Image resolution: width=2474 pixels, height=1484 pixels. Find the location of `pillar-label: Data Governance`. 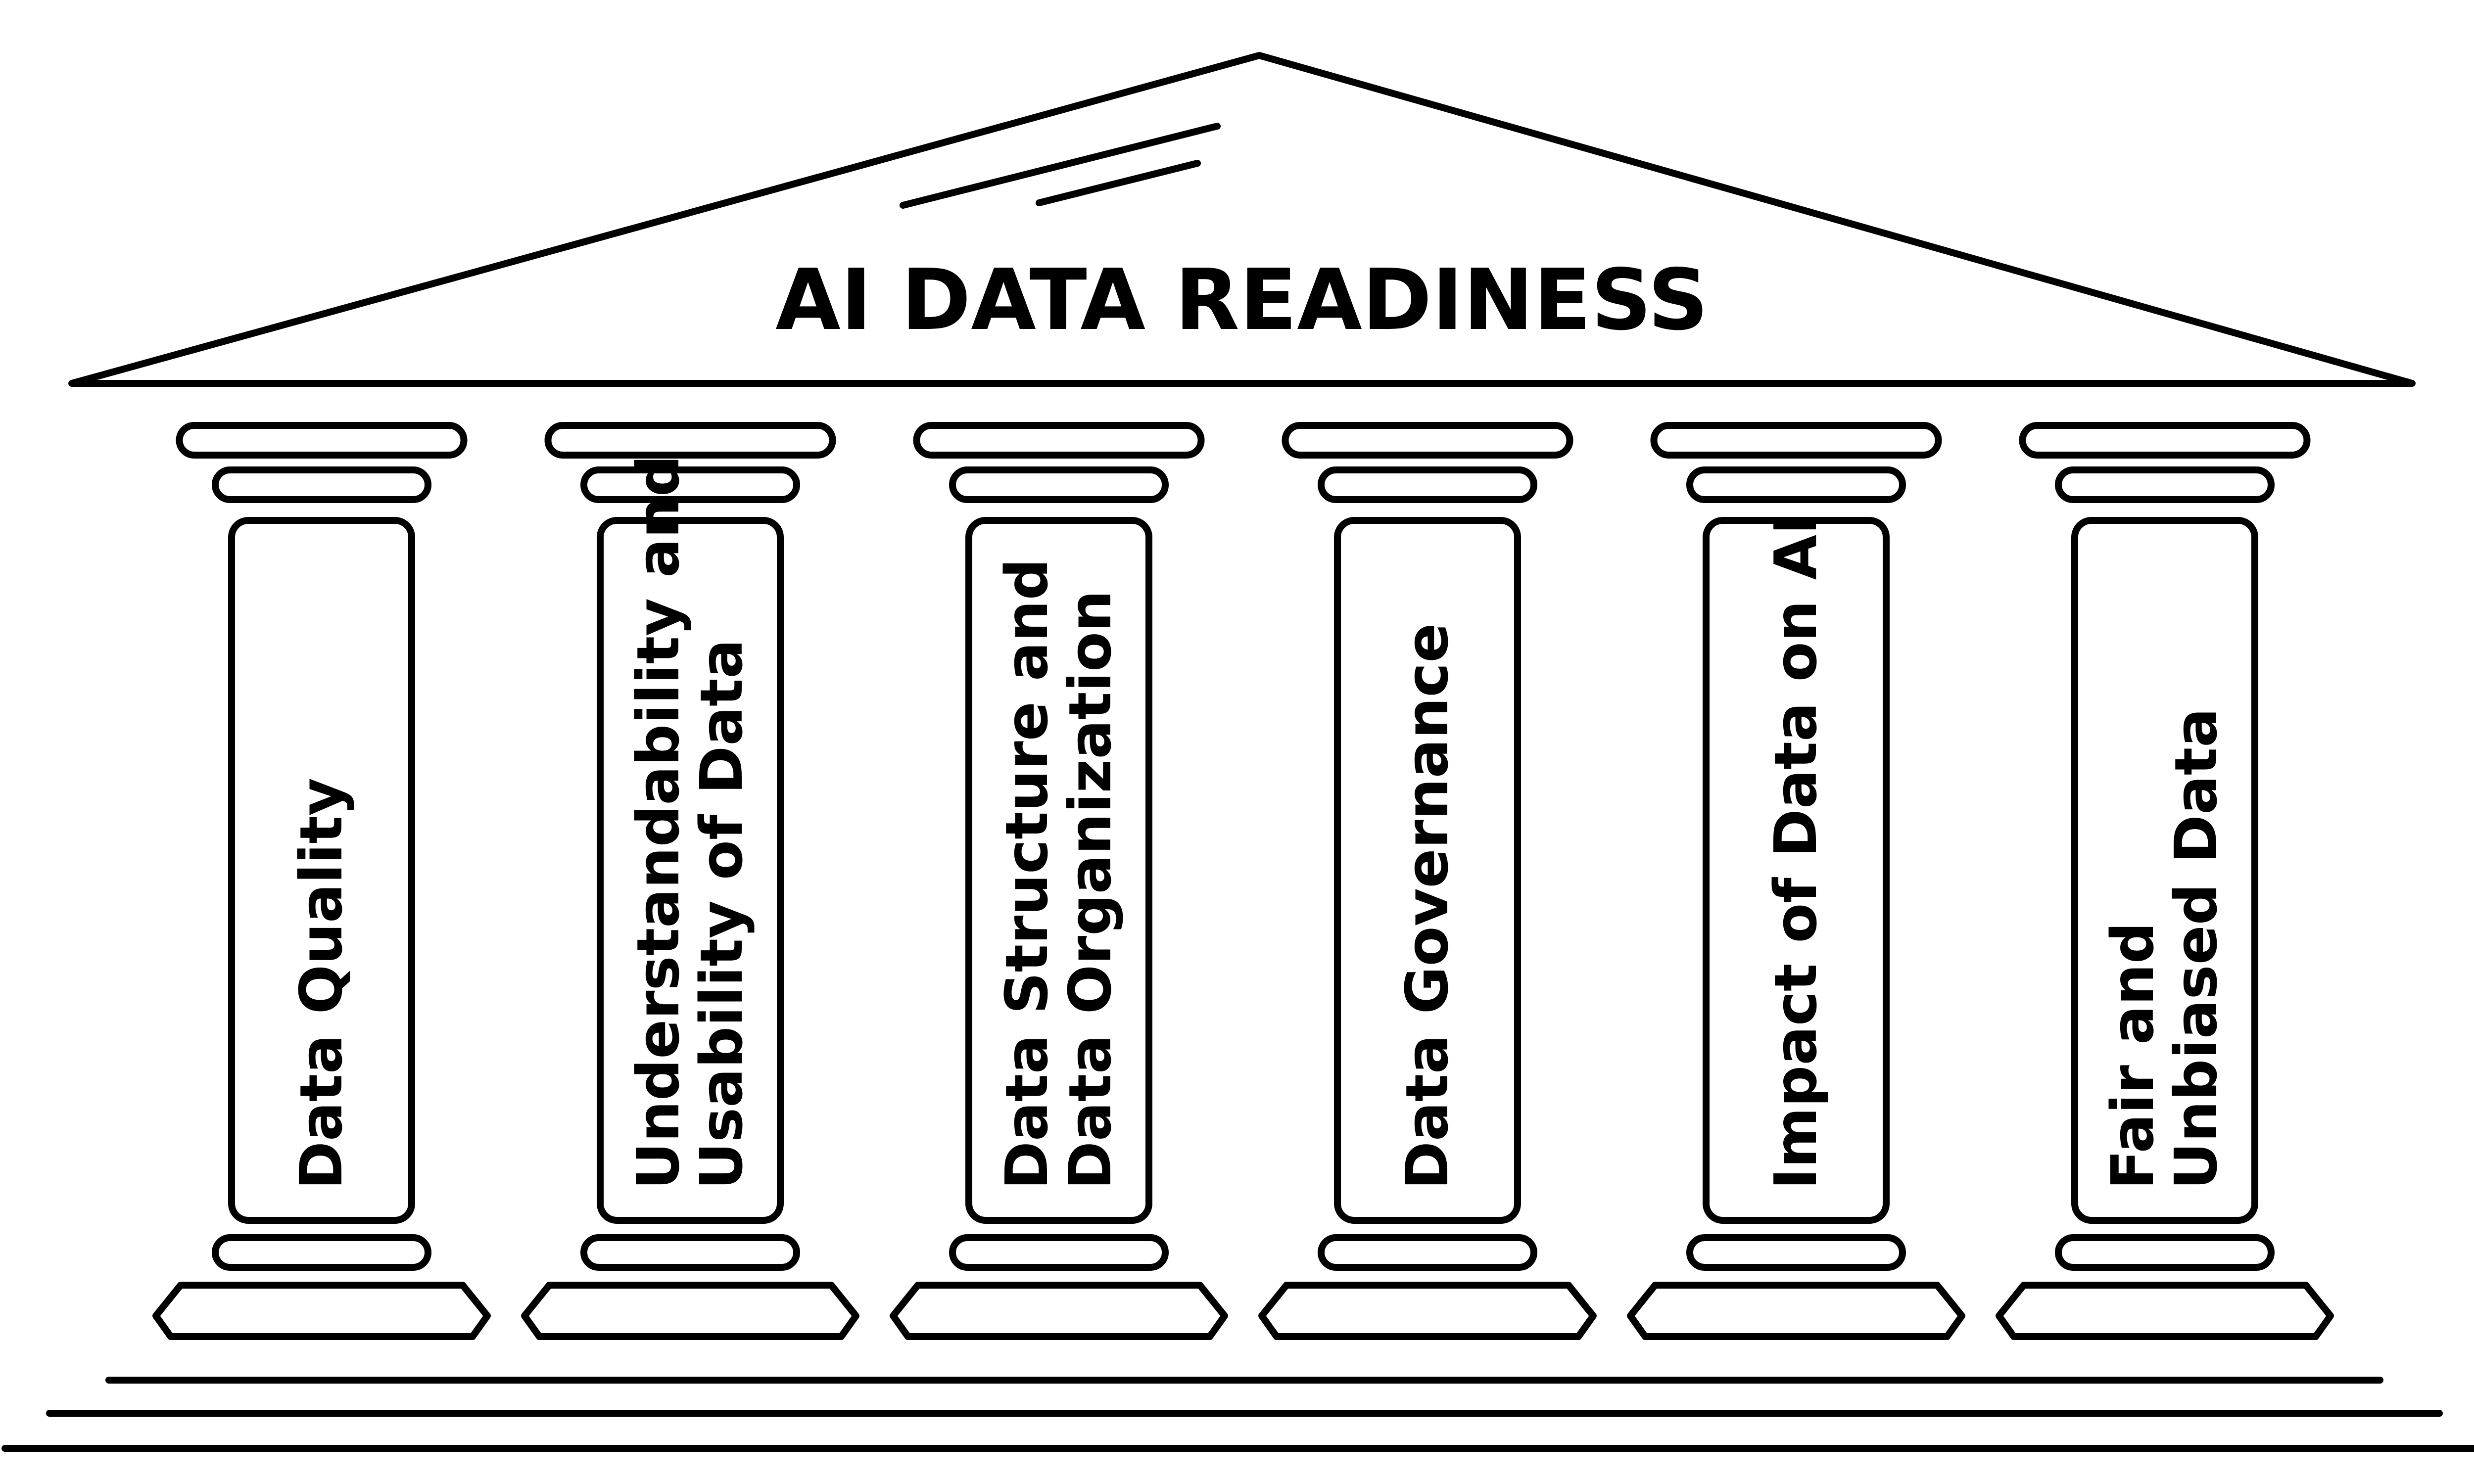

pillar-label: Data Governance is located at coordinates (1427, 906).